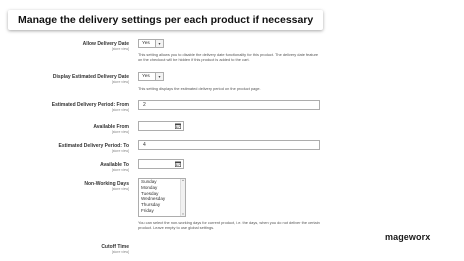  I want to click on period-to-scope: [store view], so click(120, 151).